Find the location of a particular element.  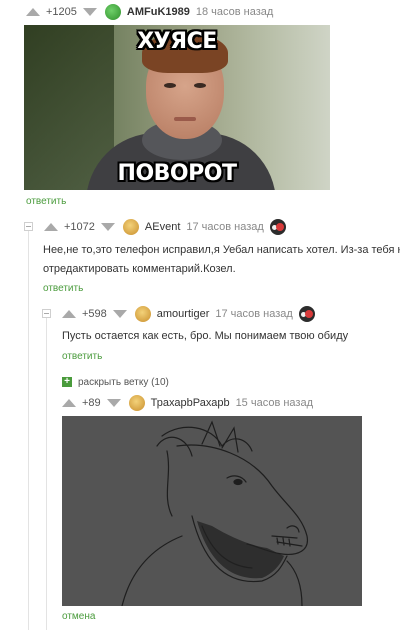

image-mouth is located at coordinates (185, 119).